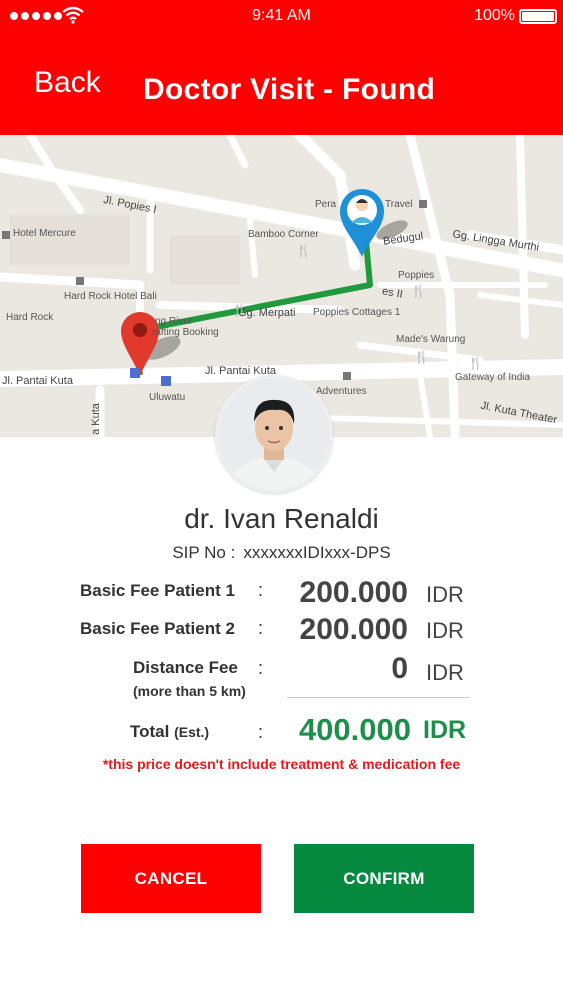 This screenshot has width=563, height=1000. I want to click on total-unit: IDR, so click(445, 730).